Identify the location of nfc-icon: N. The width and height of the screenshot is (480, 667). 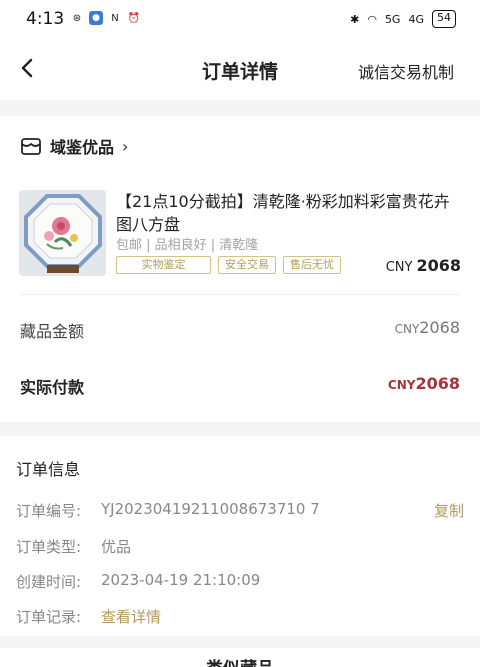
(115, 18).